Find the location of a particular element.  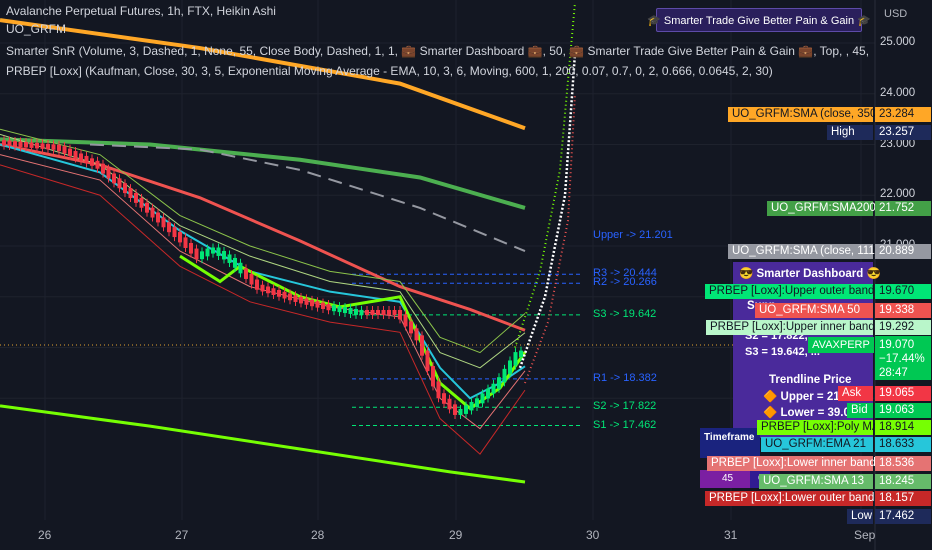

price-tag-name: UO_GRFM:SMA 50 is located at coordinates (814, 310).